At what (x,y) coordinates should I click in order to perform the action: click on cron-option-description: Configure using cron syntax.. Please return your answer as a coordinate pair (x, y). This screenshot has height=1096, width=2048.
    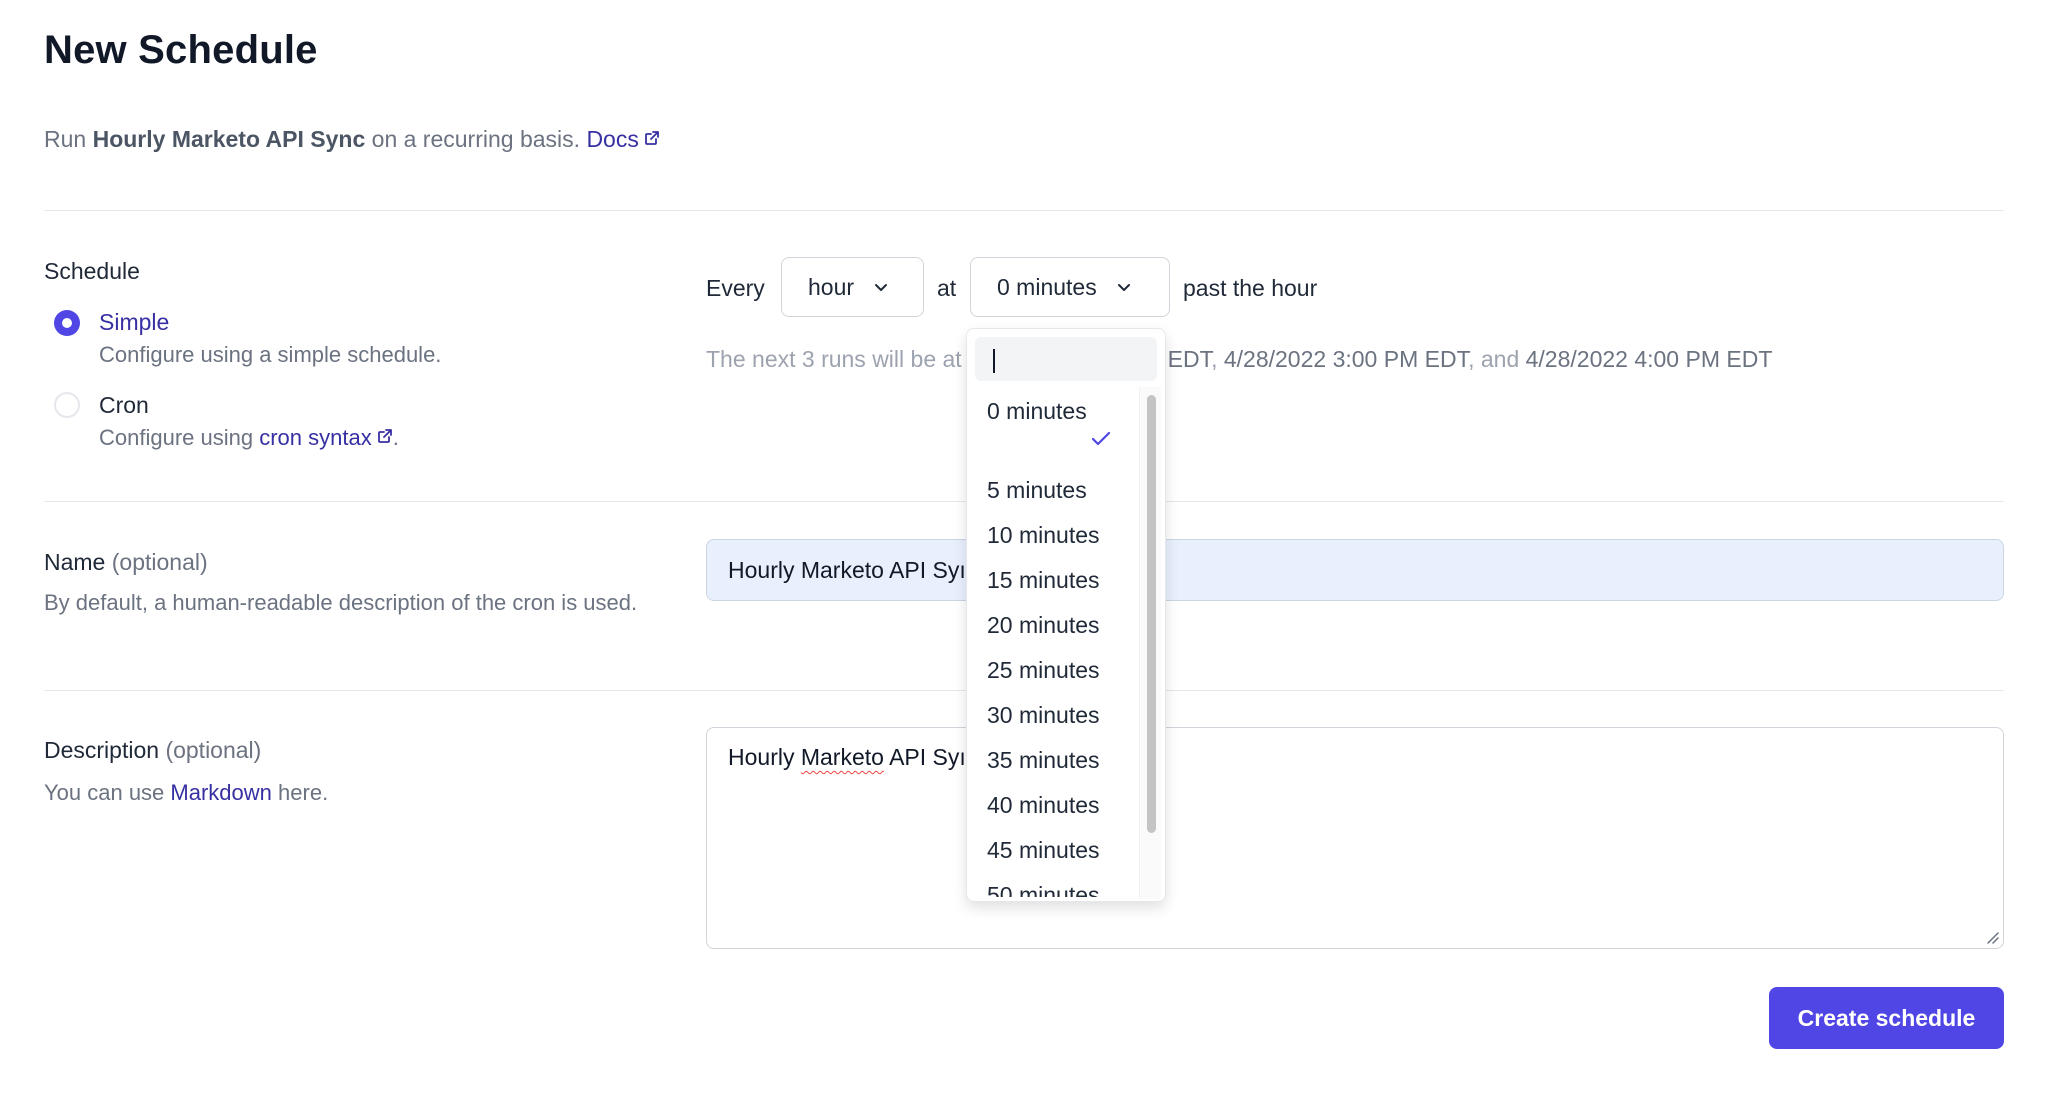
    Looking at the image, I should click on (249, 437).